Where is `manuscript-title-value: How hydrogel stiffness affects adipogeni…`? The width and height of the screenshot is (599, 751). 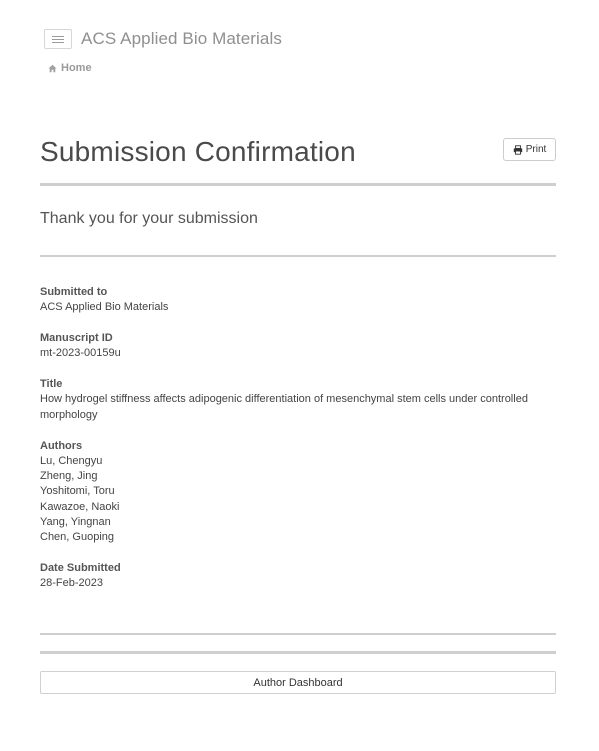
manuscript-title-value: How hydrogel stiffness affects adipogeni… is located at coordinates (284, 407).